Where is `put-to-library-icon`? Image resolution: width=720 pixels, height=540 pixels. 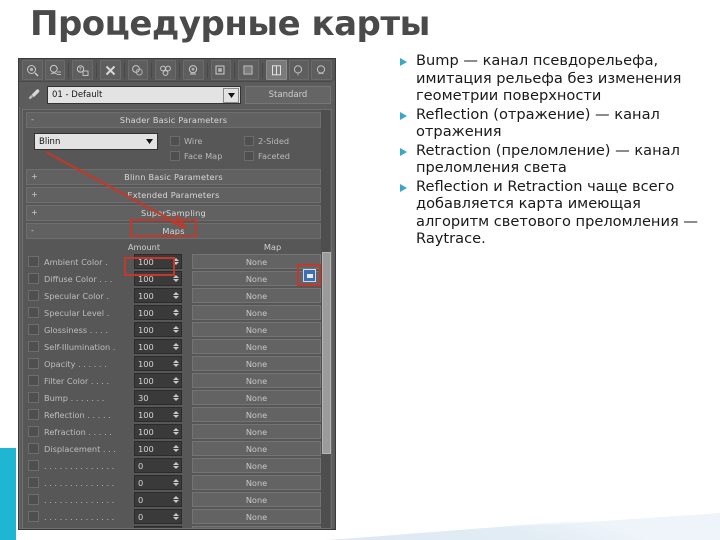 put-to-library-icon is located at coordinates (193, 70).